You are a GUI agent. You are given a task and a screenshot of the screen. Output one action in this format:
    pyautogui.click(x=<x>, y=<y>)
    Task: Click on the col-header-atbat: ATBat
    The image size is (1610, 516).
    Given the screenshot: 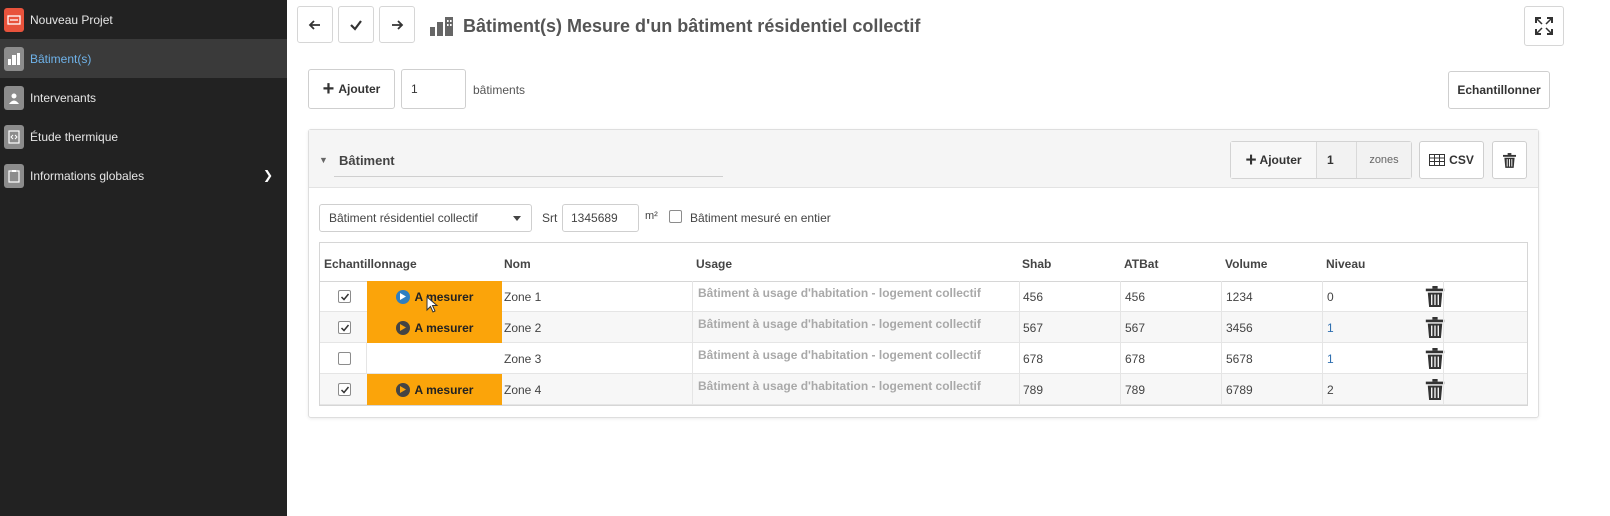 What is the action you would take?
    pyautogui.click(x=1141, y=264)
    